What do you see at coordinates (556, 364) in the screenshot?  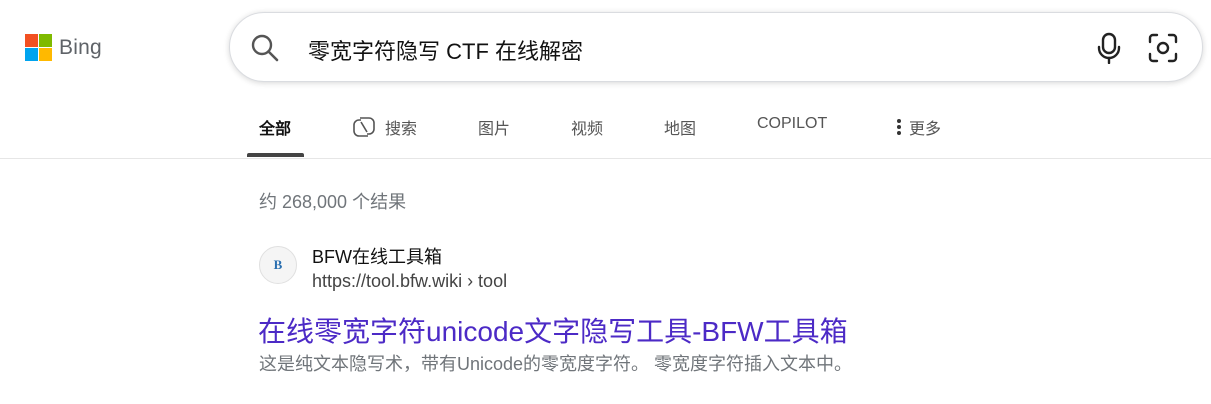 I see `result-snippet: 这是纯文本隐写术，带有Unicode的零宽度字符。 零宽度字符插入文本中。` at bounding box center [556, 364].